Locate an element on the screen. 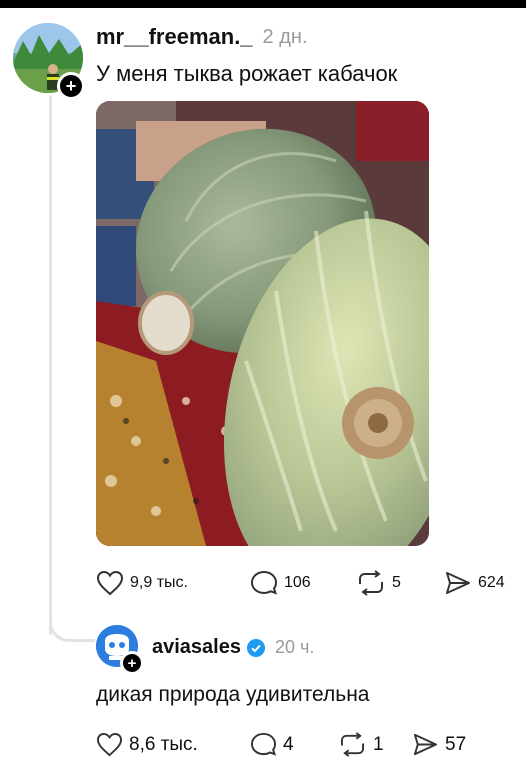 This screenshot has height=768, width=526. post-repost-count: 5 is located at coordinates (396, 582).